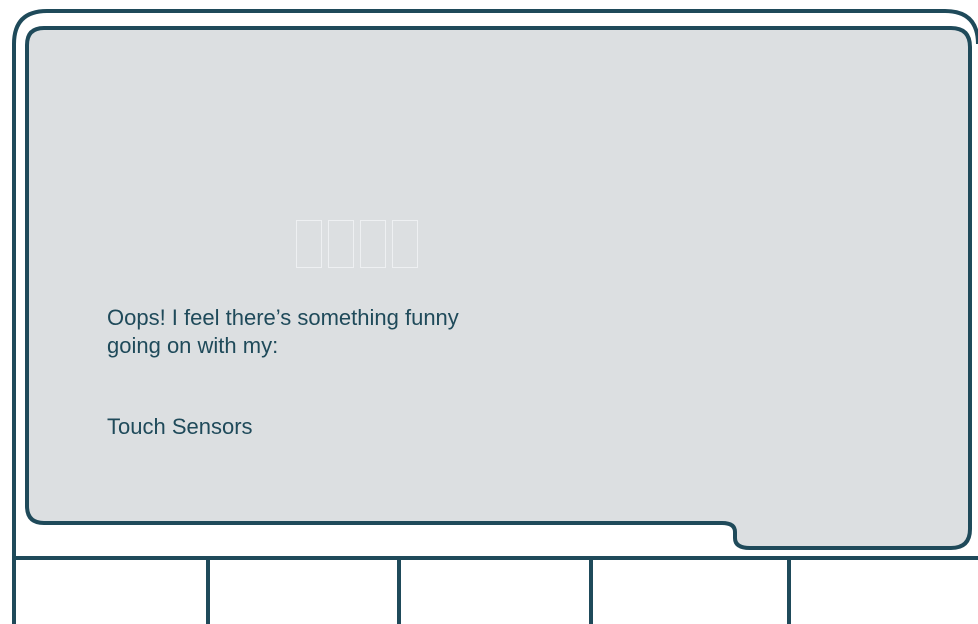 The height and width of the screenshot is (624, 978). What do you see at coordinates (193, 345) in the screenshot?
I see `error-message-line-2: going on with my:` at bounding box center [193, 345].